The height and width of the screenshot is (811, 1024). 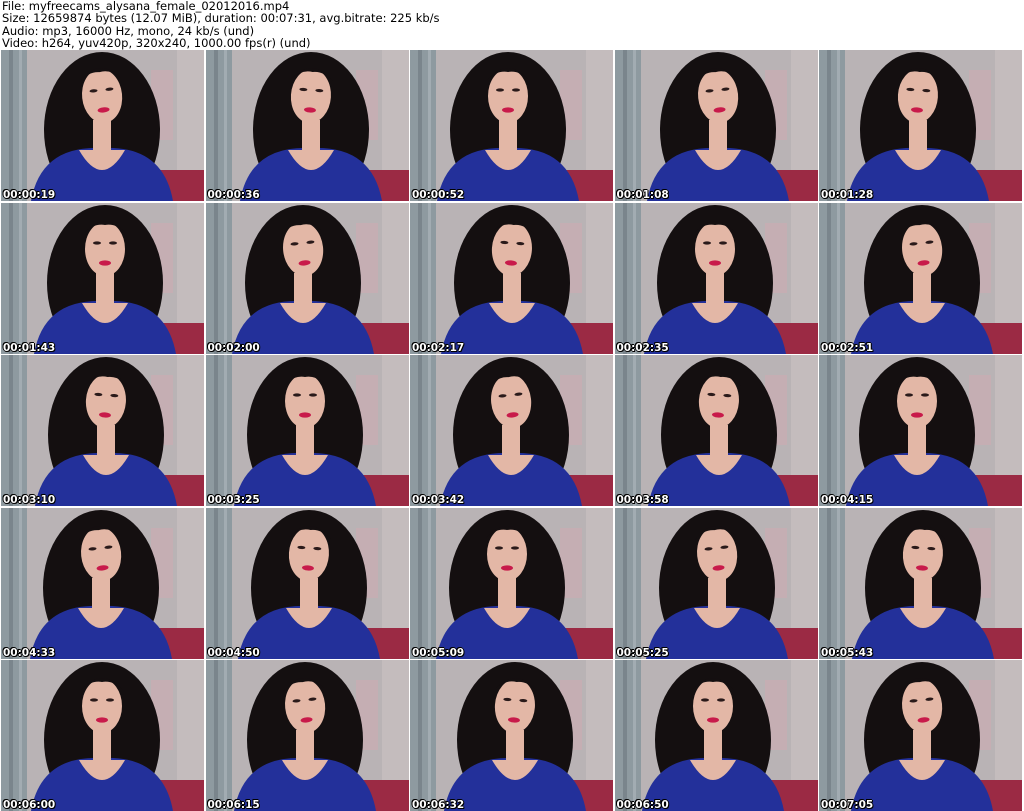 I want to click on video-thumbnail: 00:00:19, so click(x=102, y=125).